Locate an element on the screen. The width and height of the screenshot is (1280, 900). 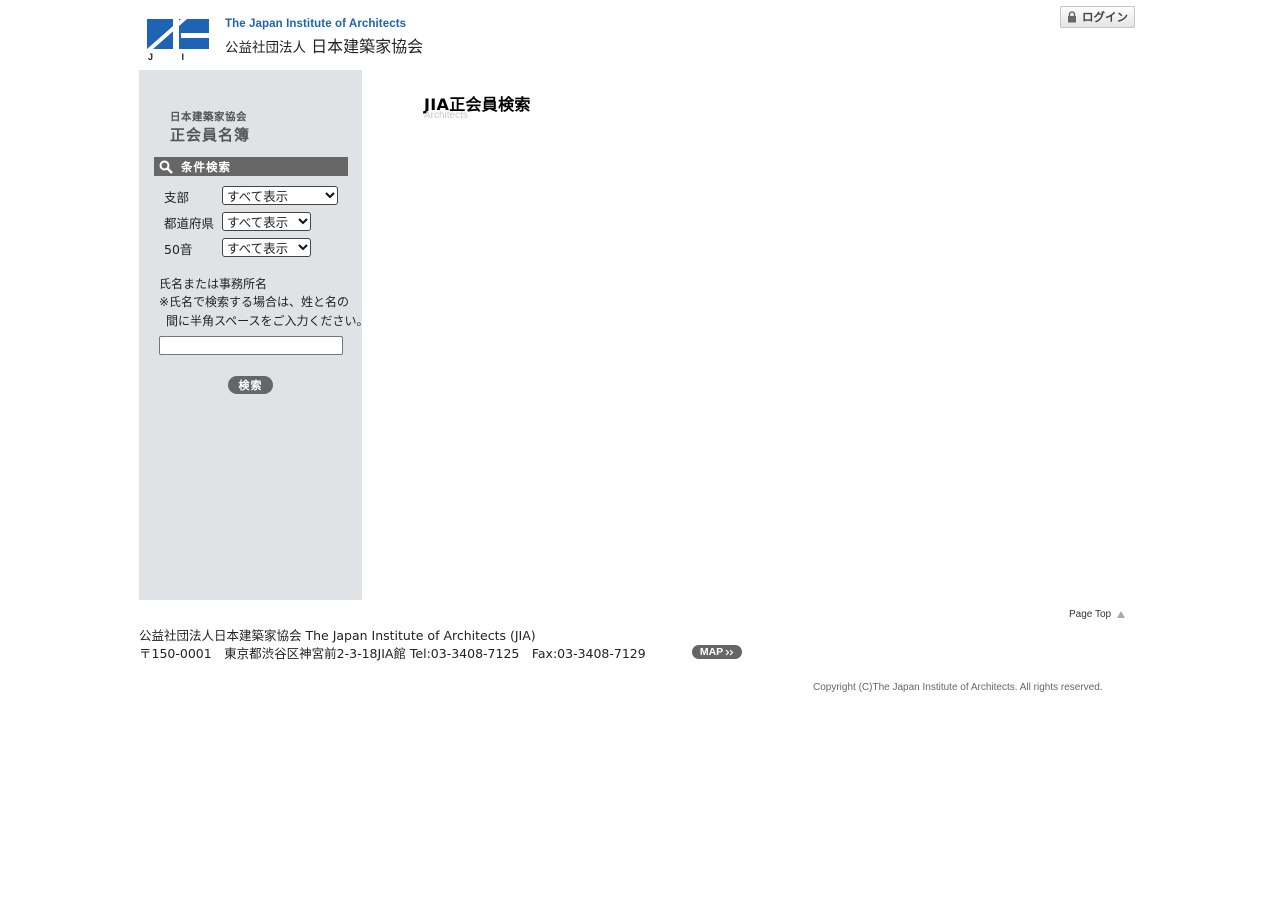
kana-select-value: すべて表示 is located at coordinates (258, 248).